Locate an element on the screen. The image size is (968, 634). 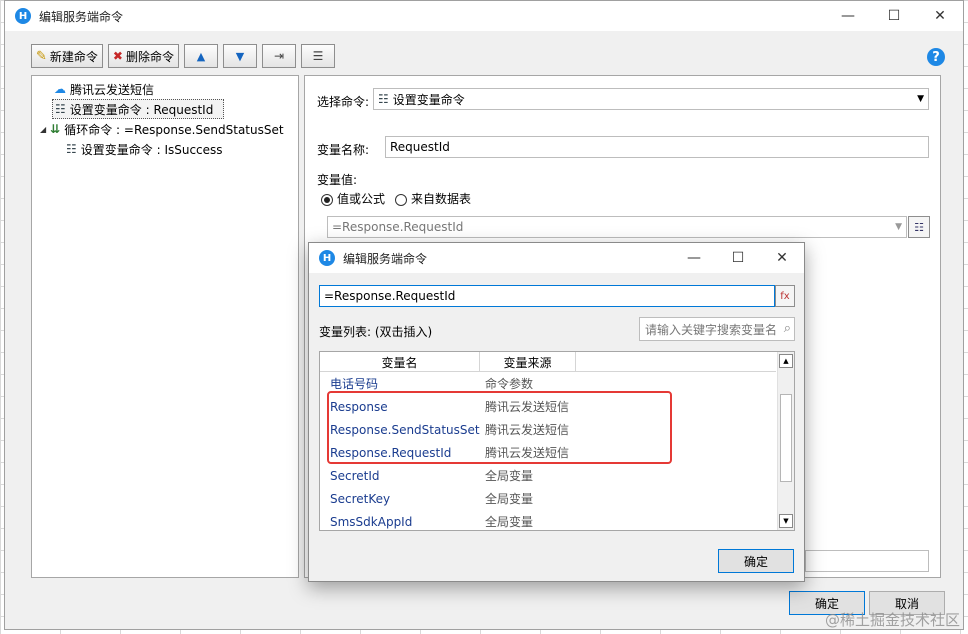
dialog-close-button: ✕ is located at coordinates (782, 258).